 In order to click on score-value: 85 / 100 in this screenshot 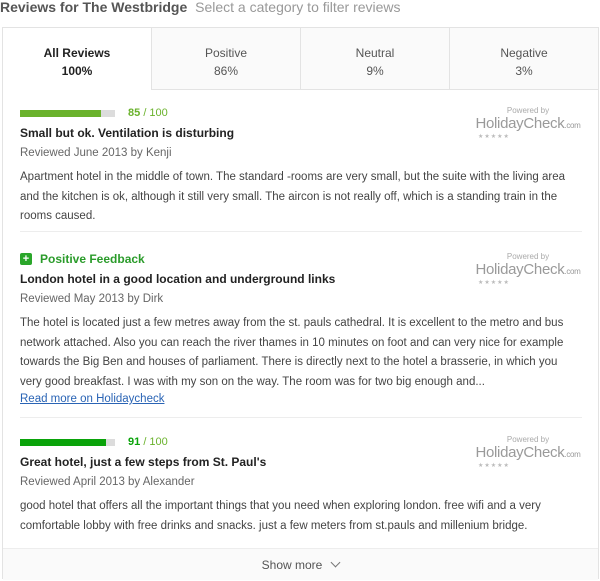, I will do `click(148, 113)`.